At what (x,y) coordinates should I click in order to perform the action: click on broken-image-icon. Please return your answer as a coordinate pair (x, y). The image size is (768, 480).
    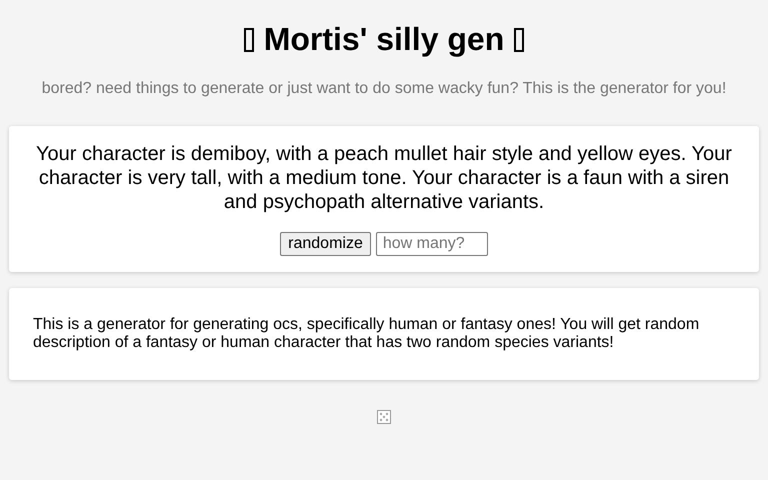
    Looking at the image, I should click on (384, 417).